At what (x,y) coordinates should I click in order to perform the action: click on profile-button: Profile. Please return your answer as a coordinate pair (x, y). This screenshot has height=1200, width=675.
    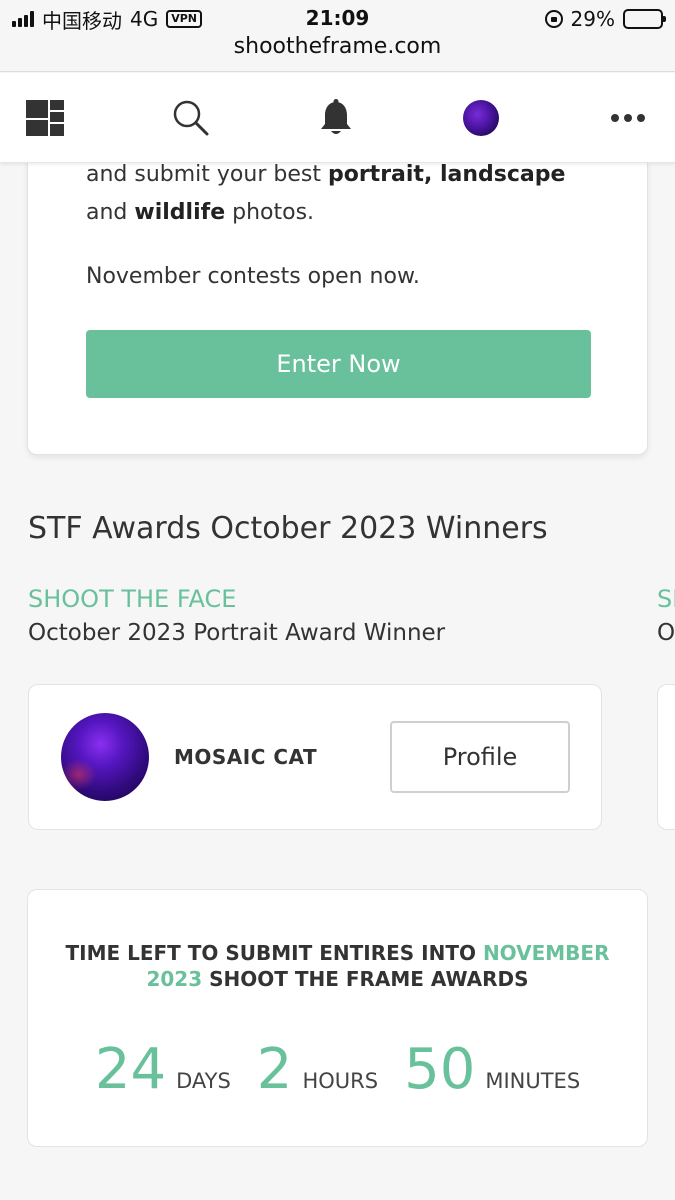
    Looking at the image, I should click on (480, 757).